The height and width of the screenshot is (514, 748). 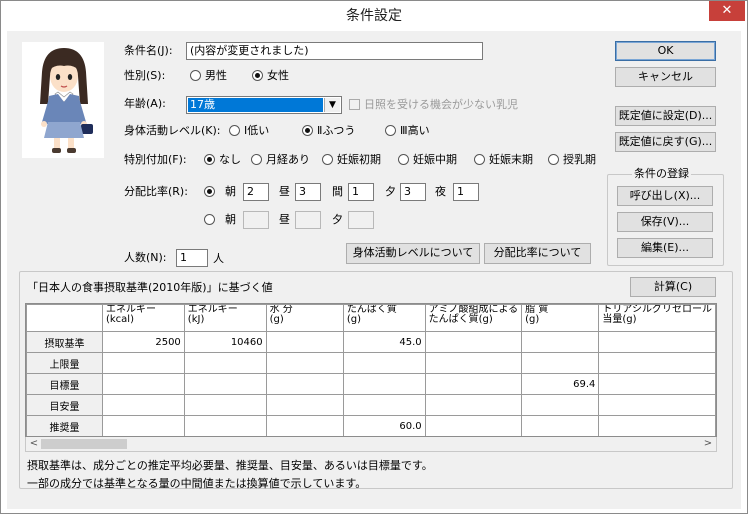 I want to click on age-label: 年齢(A):, so click(x=145, y=103).